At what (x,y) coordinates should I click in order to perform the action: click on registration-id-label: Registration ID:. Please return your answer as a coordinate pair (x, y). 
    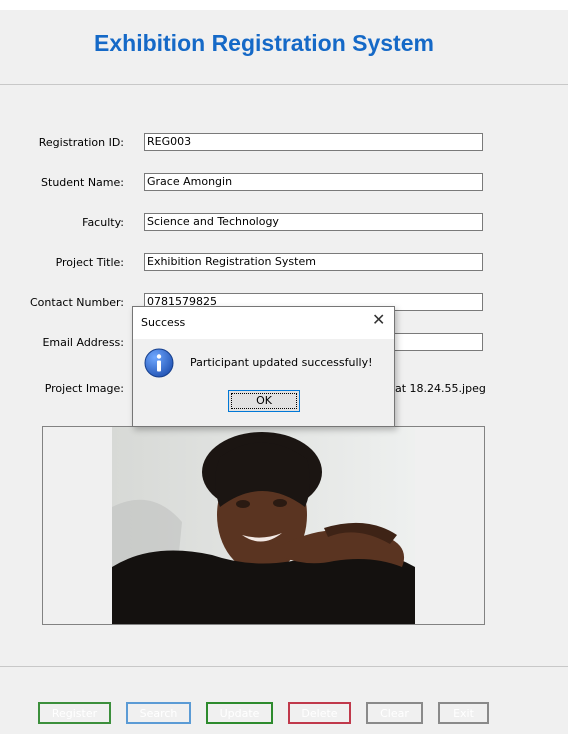
    Looking at the image, I should click on (81, 142).